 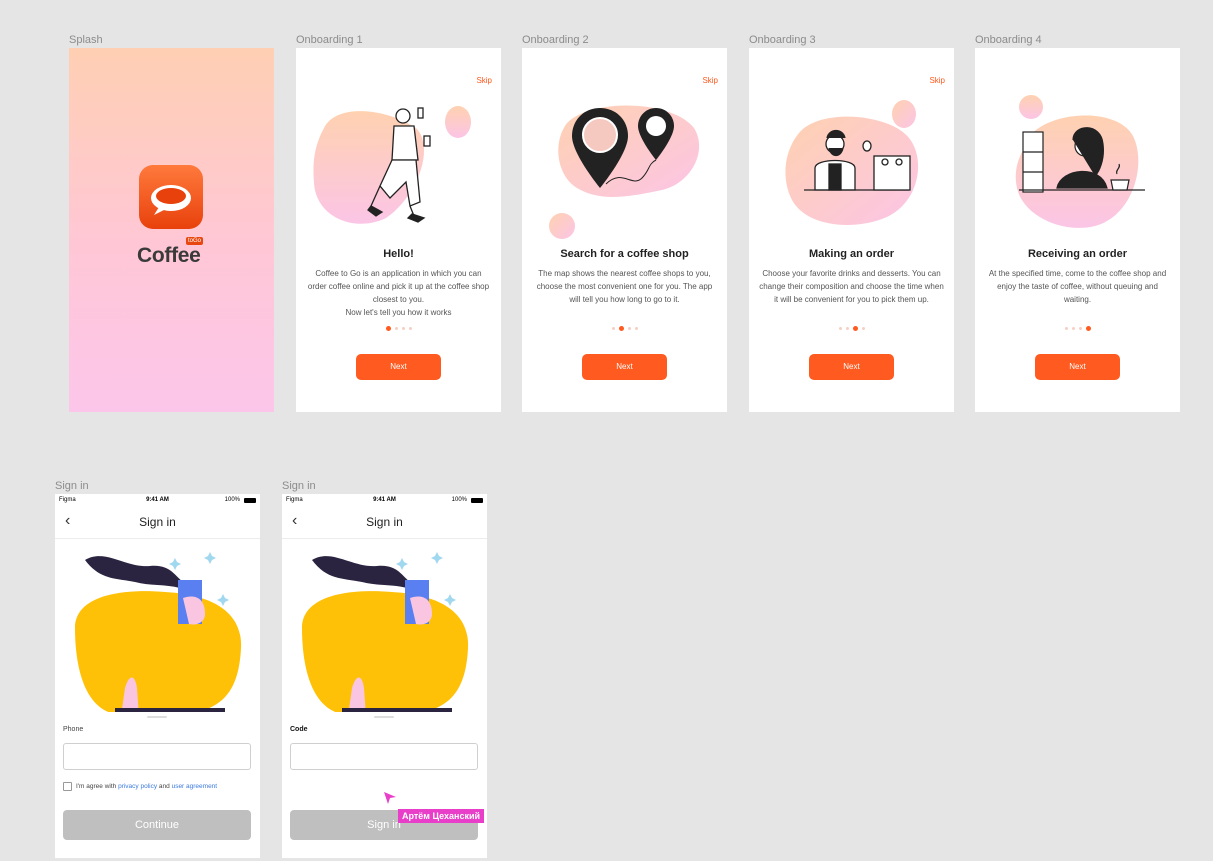 I want to click on agreement-checkbox, so click(x=67, y=786).